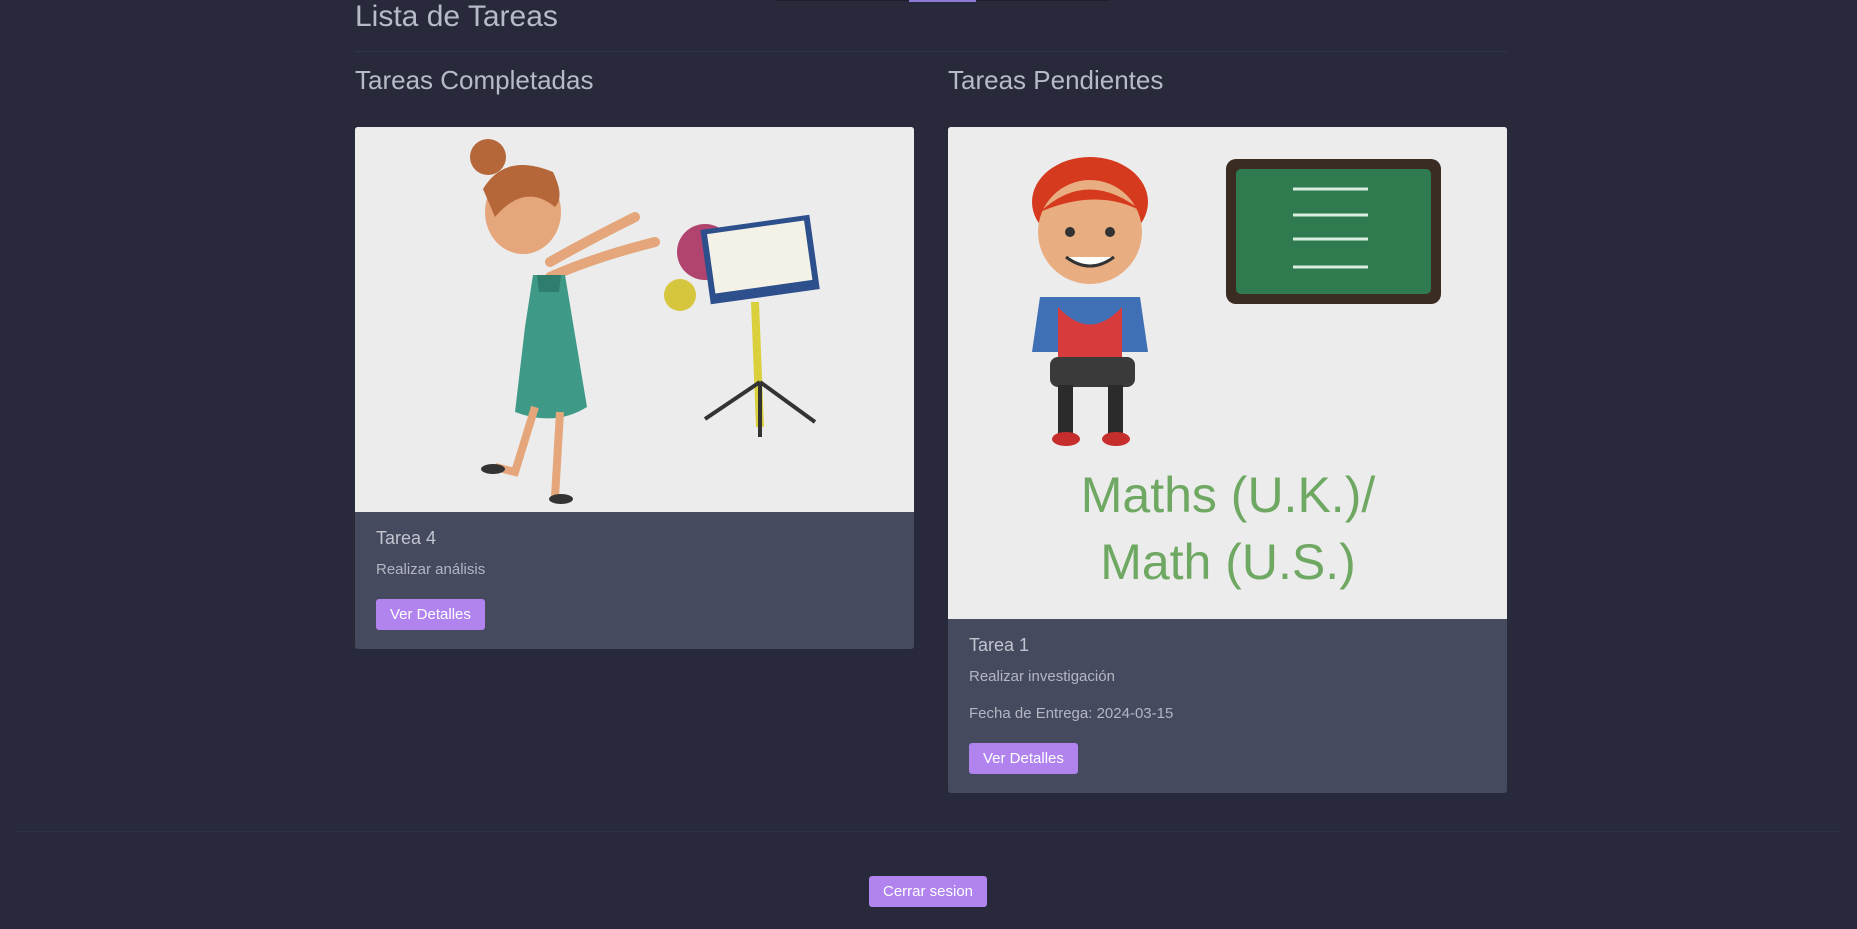 The image size is (1857, 929). I want to click on footer-divider, so click(928, 831).